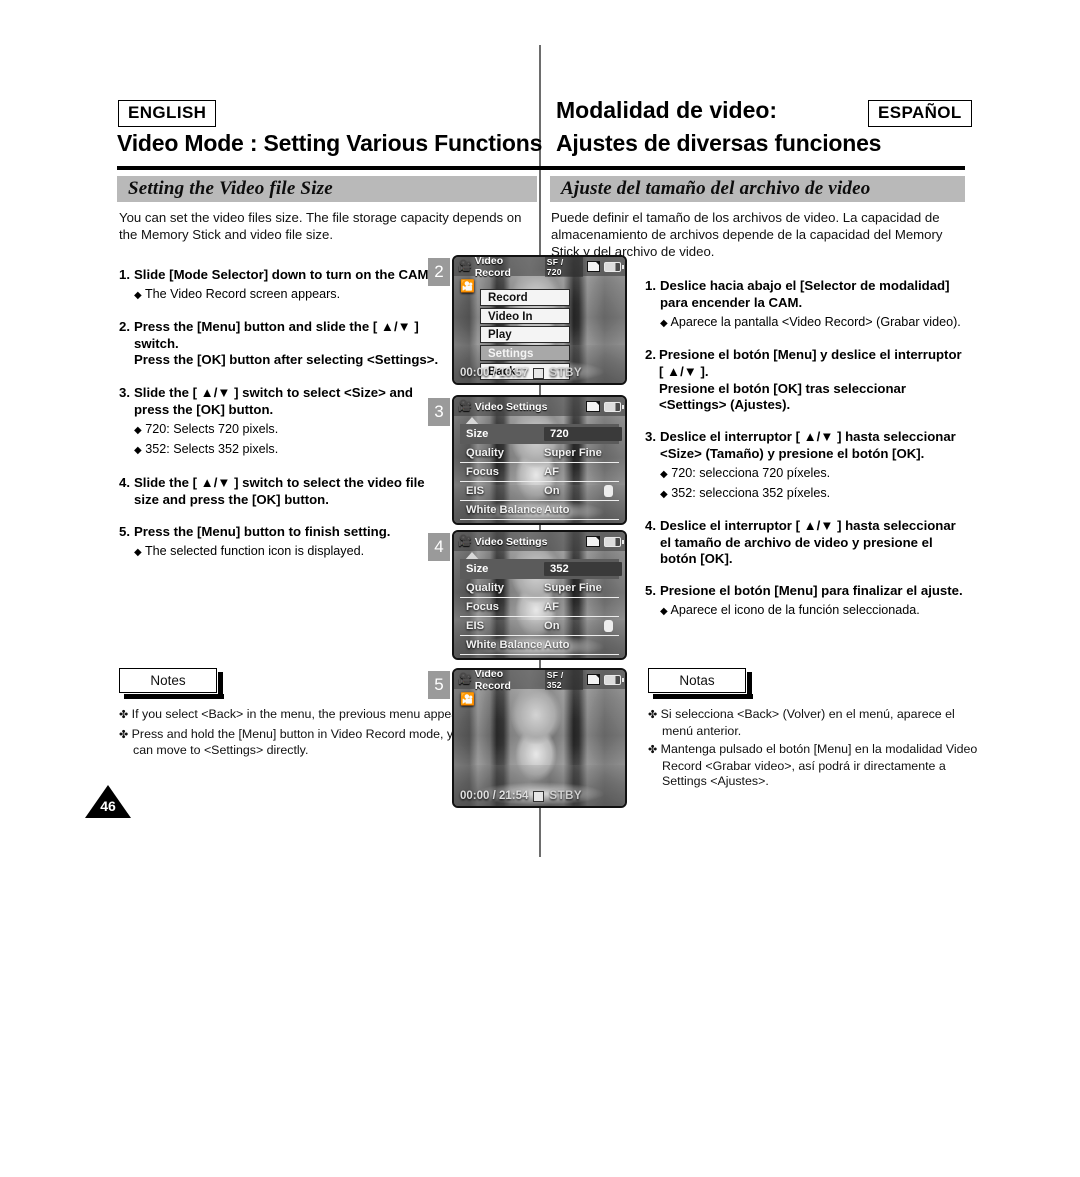 The image size is (1080, 1177). What do you see at coordinates (573, 453) in the screenshot?
I see `setting-value: Super Fine` at bounding box center [573, 453].